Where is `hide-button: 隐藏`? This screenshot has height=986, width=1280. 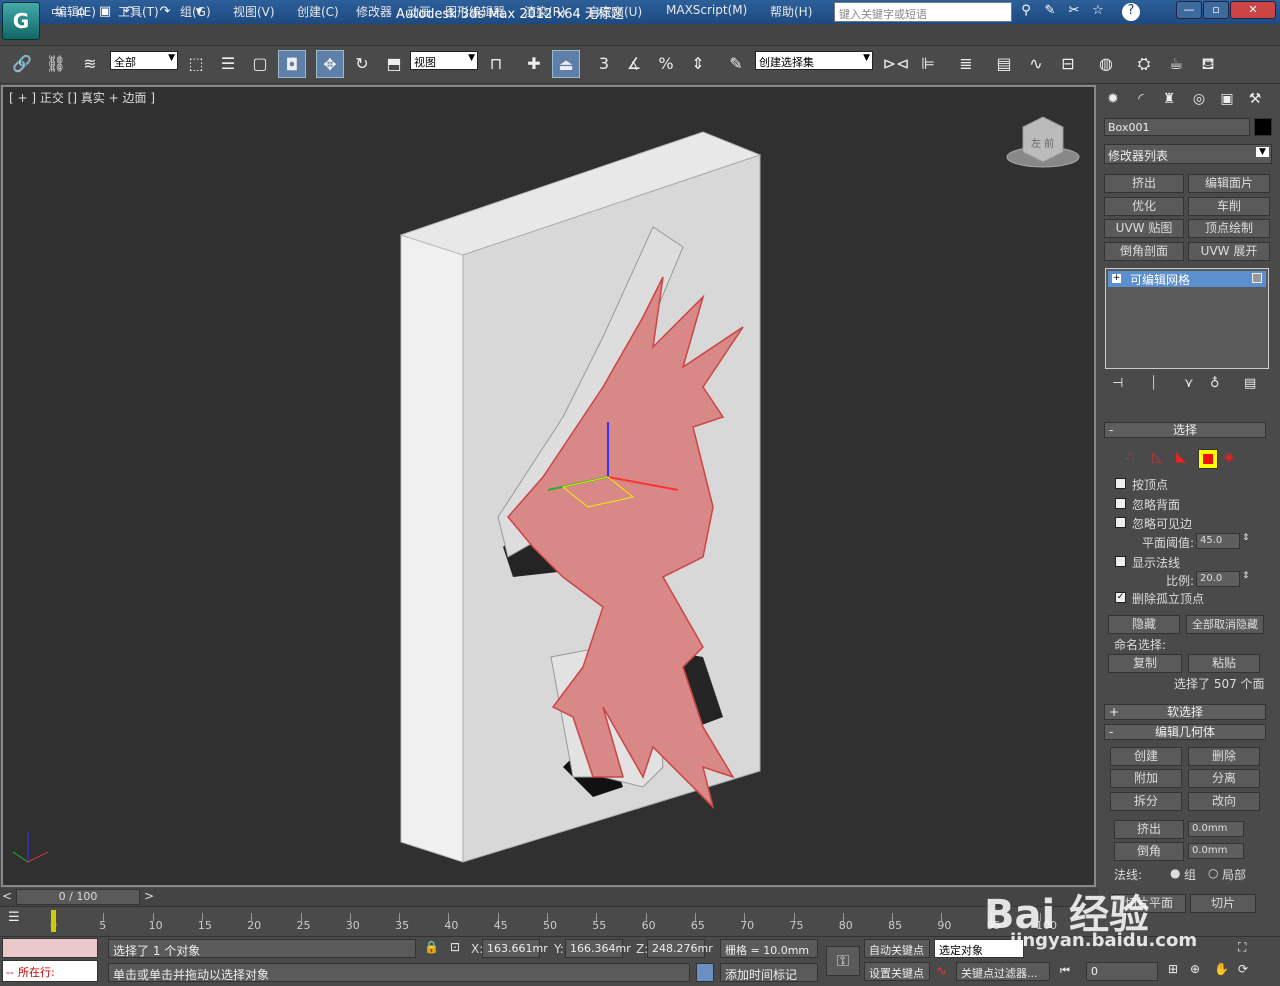
hide-button: 隐藏 is located at coordinates (1144, 624).